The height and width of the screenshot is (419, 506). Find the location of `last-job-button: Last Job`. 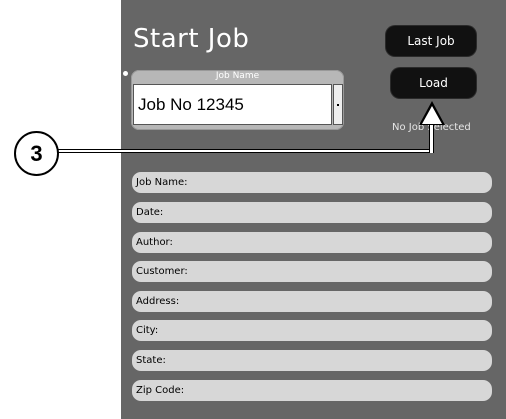

last-job-button: Last Job is located at coordinates (431, 41).